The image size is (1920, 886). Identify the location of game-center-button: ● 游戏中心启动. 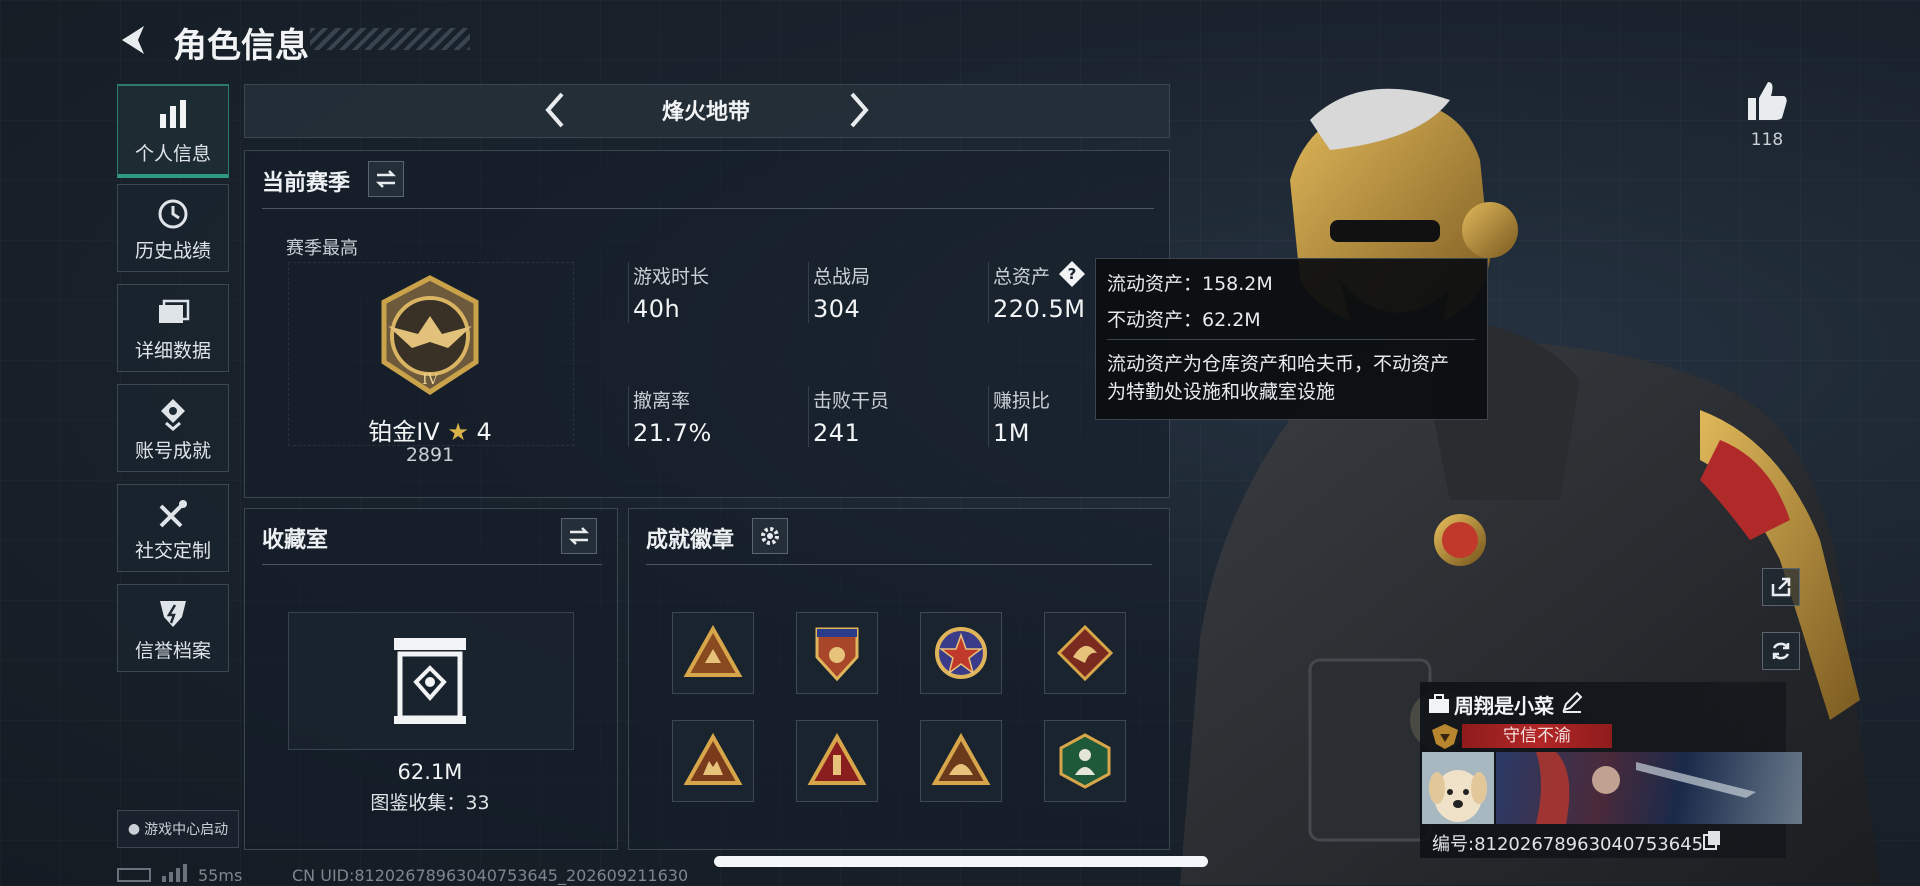
(178, 829).